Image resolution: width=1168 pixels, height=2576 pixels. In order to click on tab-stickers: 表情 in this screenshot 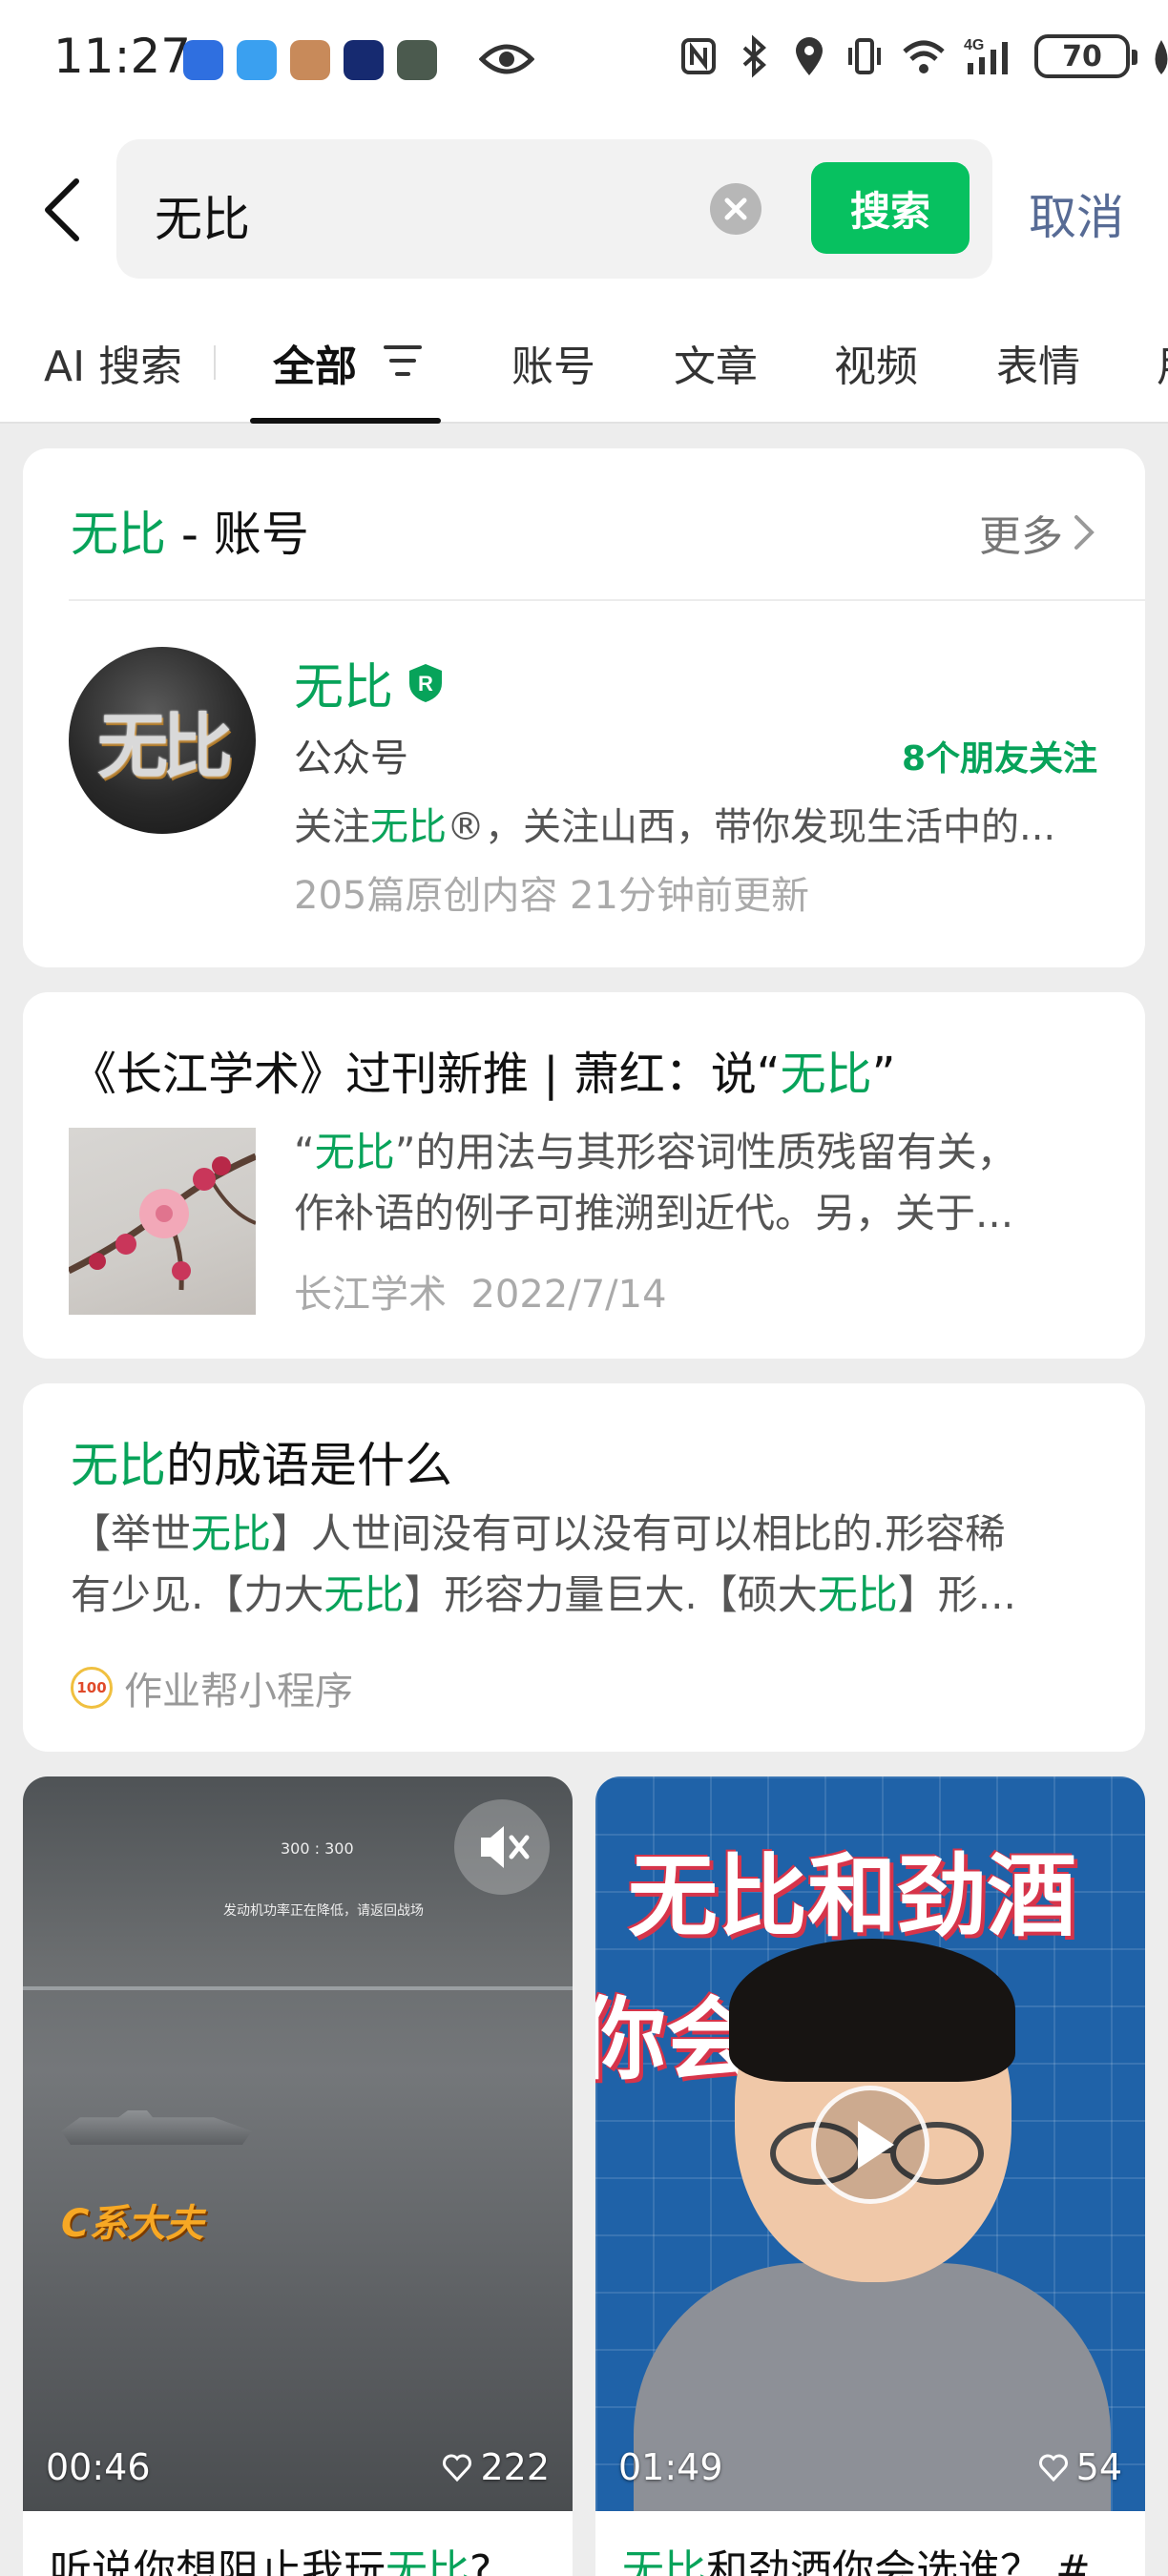, I will do `click(1038, 362)`.